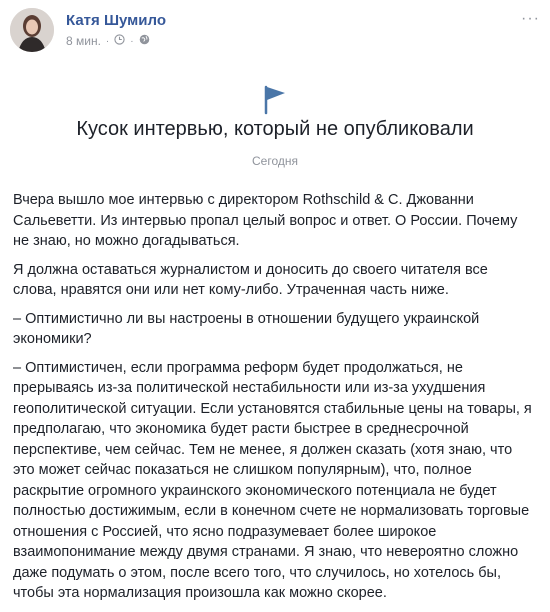 The image size is (550, 612). I want to click on post-header: Катя Шумило 8 мин. · · ···, so click(275, 32).